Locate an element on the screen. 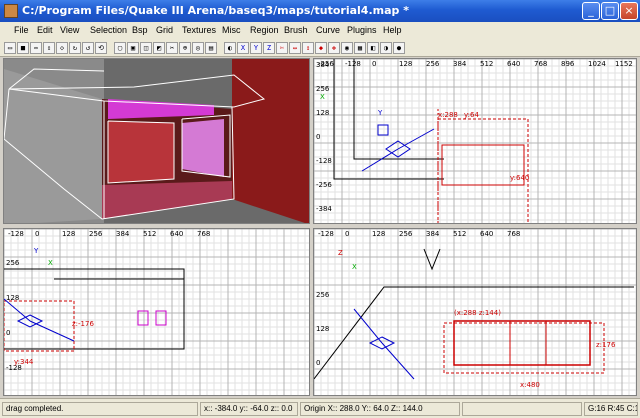  xz-size-label: y:344 is located at coordinates (24, 362).